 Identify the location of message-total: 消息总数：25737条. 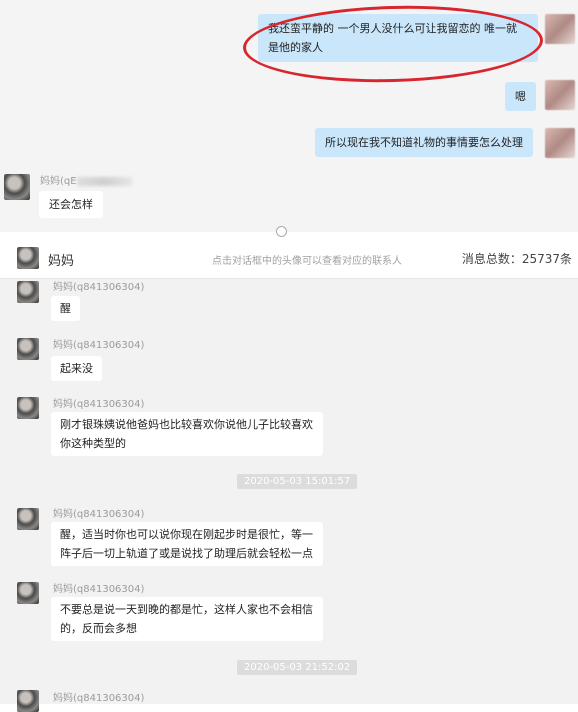
(516, 259).